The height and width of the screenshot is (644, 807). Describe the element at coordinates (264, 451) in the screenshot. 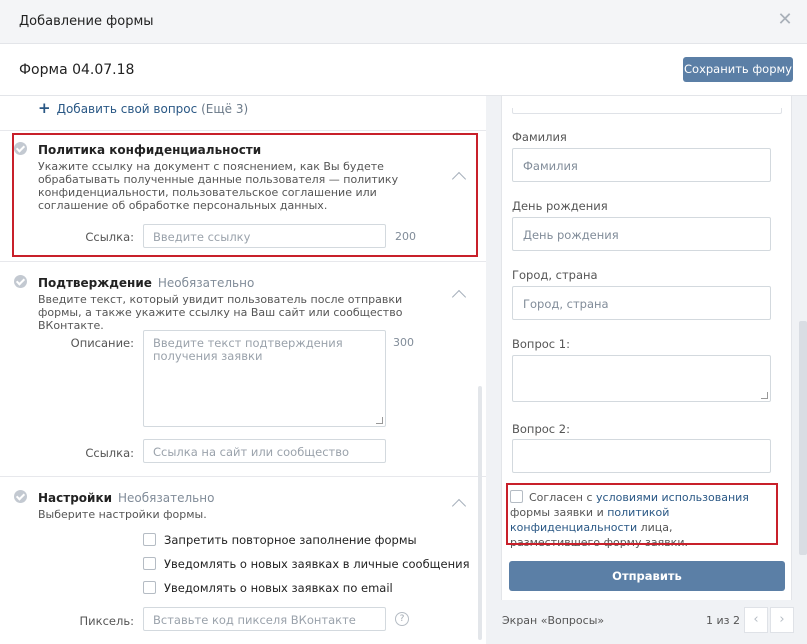

I see `confirmation-link-input: Ссылка на сайт или сообщество` at that location.